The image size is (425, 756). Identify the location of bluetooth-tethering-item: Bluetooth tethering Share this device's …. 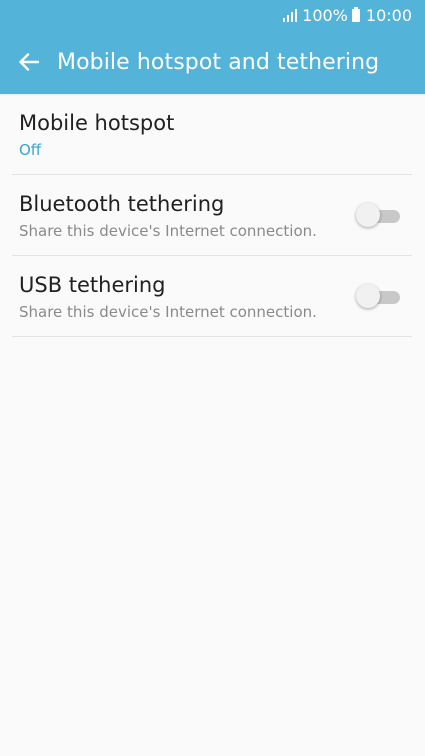
(212, 215).